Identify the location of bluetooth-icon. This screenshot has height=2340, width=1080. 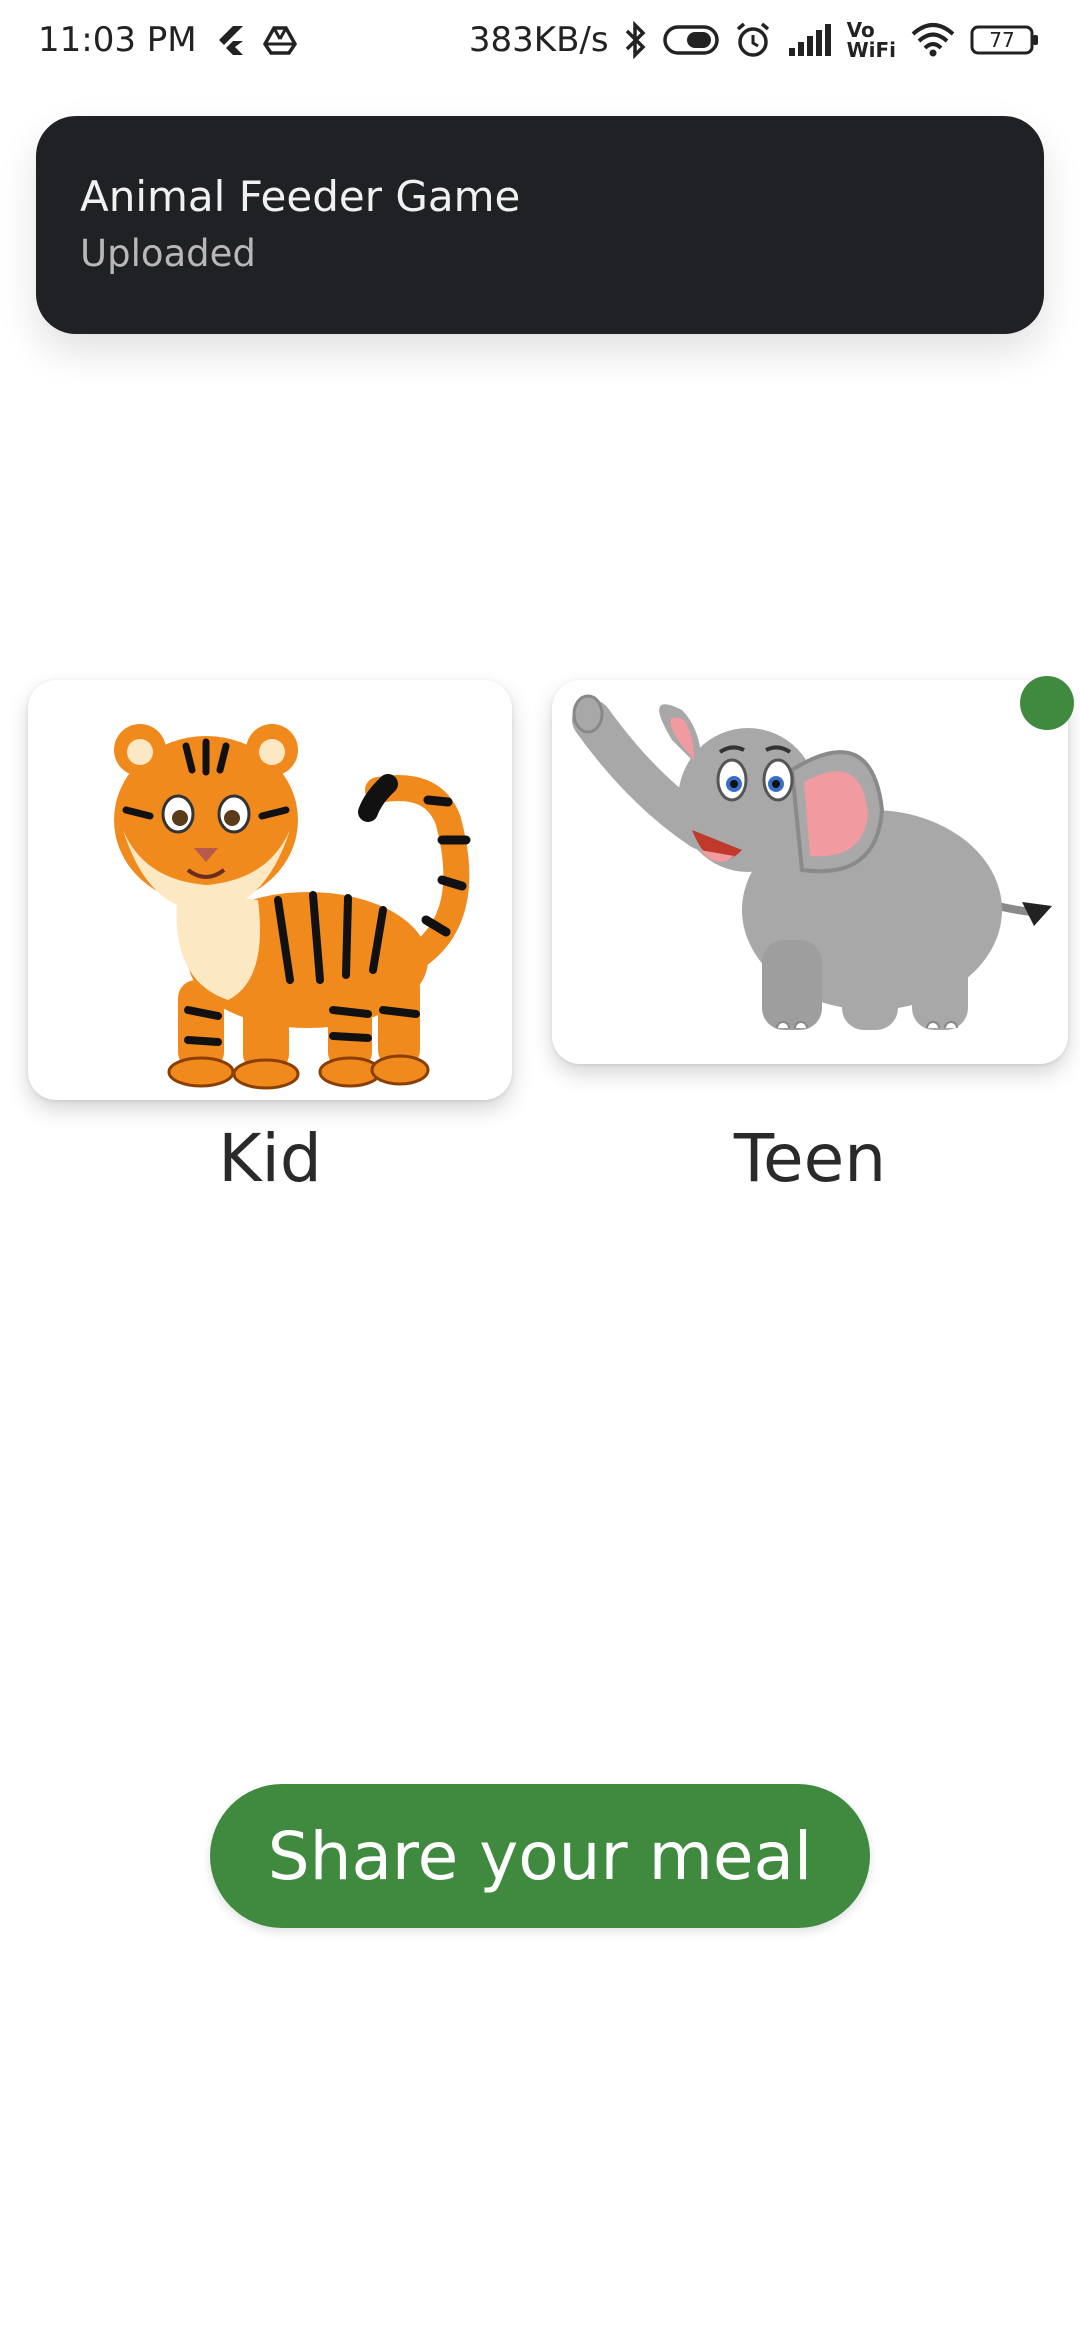
(636, 40).